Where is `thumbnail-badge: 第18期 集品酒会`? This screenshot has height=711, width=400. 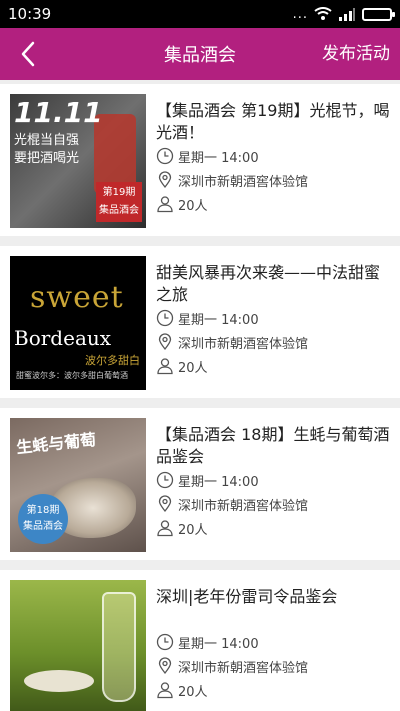 thumbnail-badge: 第18期 集品酒会 is located at coordinates (43, 519).